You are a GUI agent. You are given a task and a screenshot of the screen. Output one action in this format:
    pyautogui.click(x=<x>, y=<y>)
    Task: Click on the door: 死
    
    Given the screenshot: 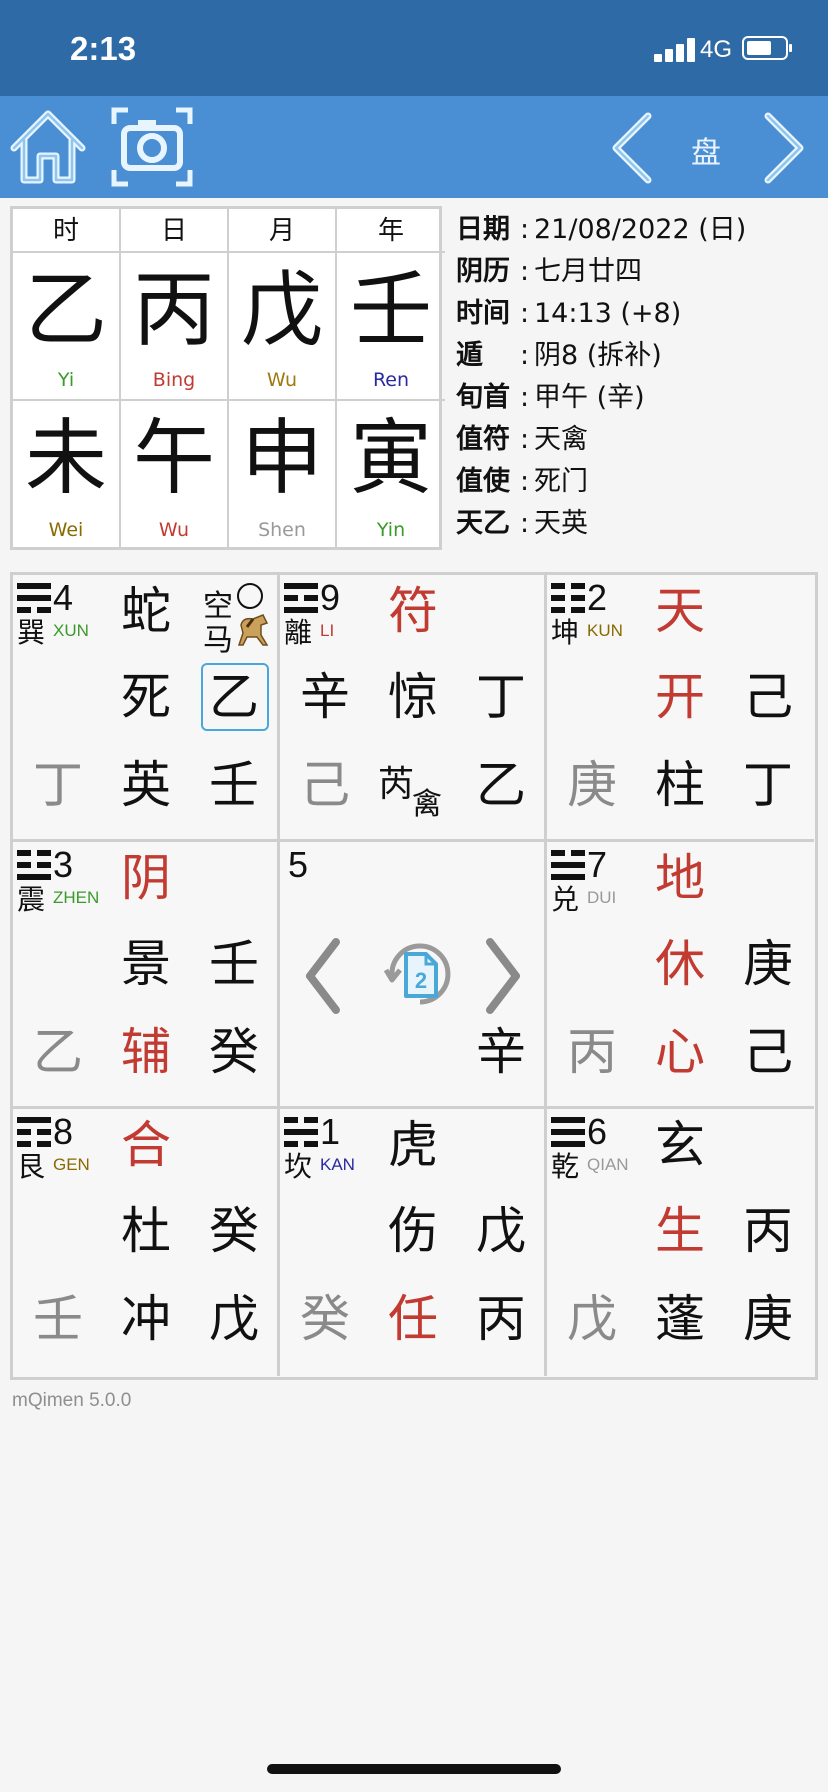 What is the action you would take?
    pyautogui.click(x=146, y=697)
    